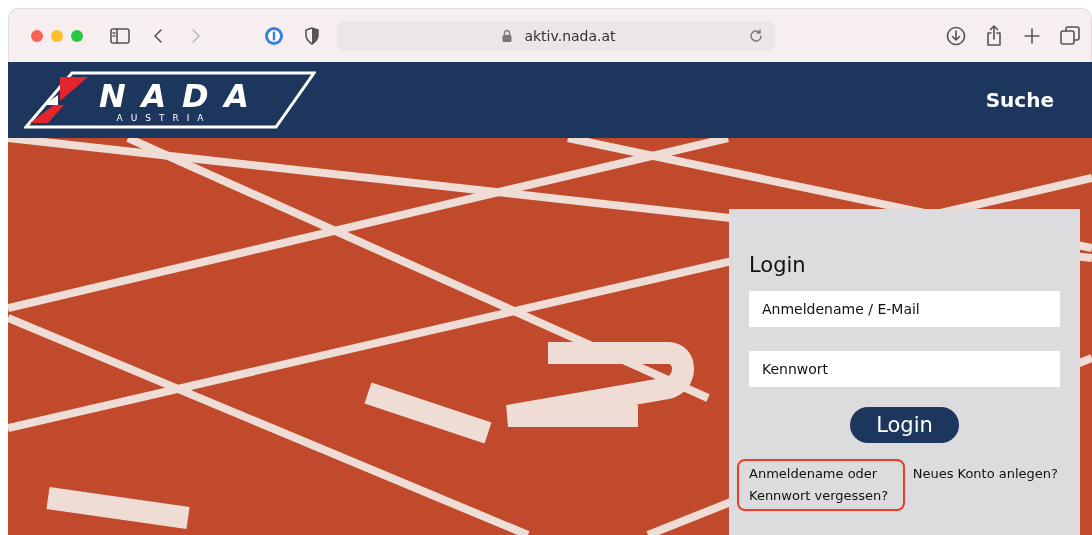 The width and height of the screenshot is (1092, 535). What do you see at coordinates (1070, 35) in the screenshot?
I see `tabs-icon` at bounding box center [1070, 35].